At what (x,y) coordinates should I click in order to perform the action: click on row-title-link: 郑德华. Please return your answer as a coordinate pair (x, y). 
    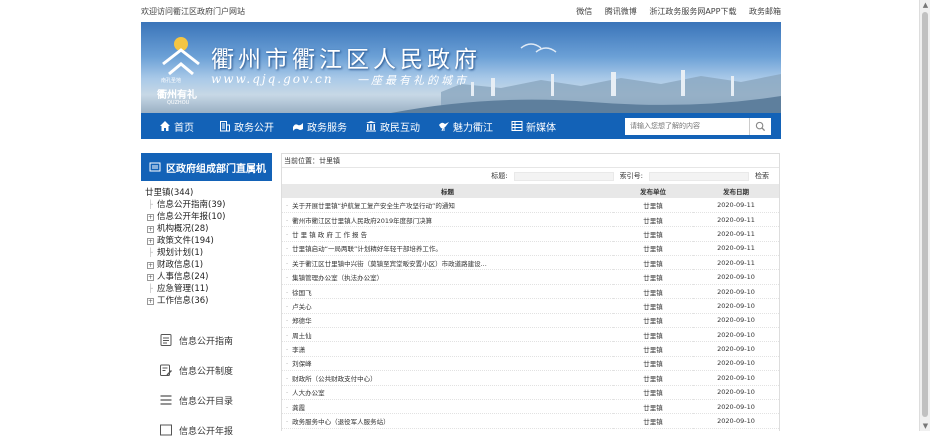
    Looking at the image, I should click on (447, 321).